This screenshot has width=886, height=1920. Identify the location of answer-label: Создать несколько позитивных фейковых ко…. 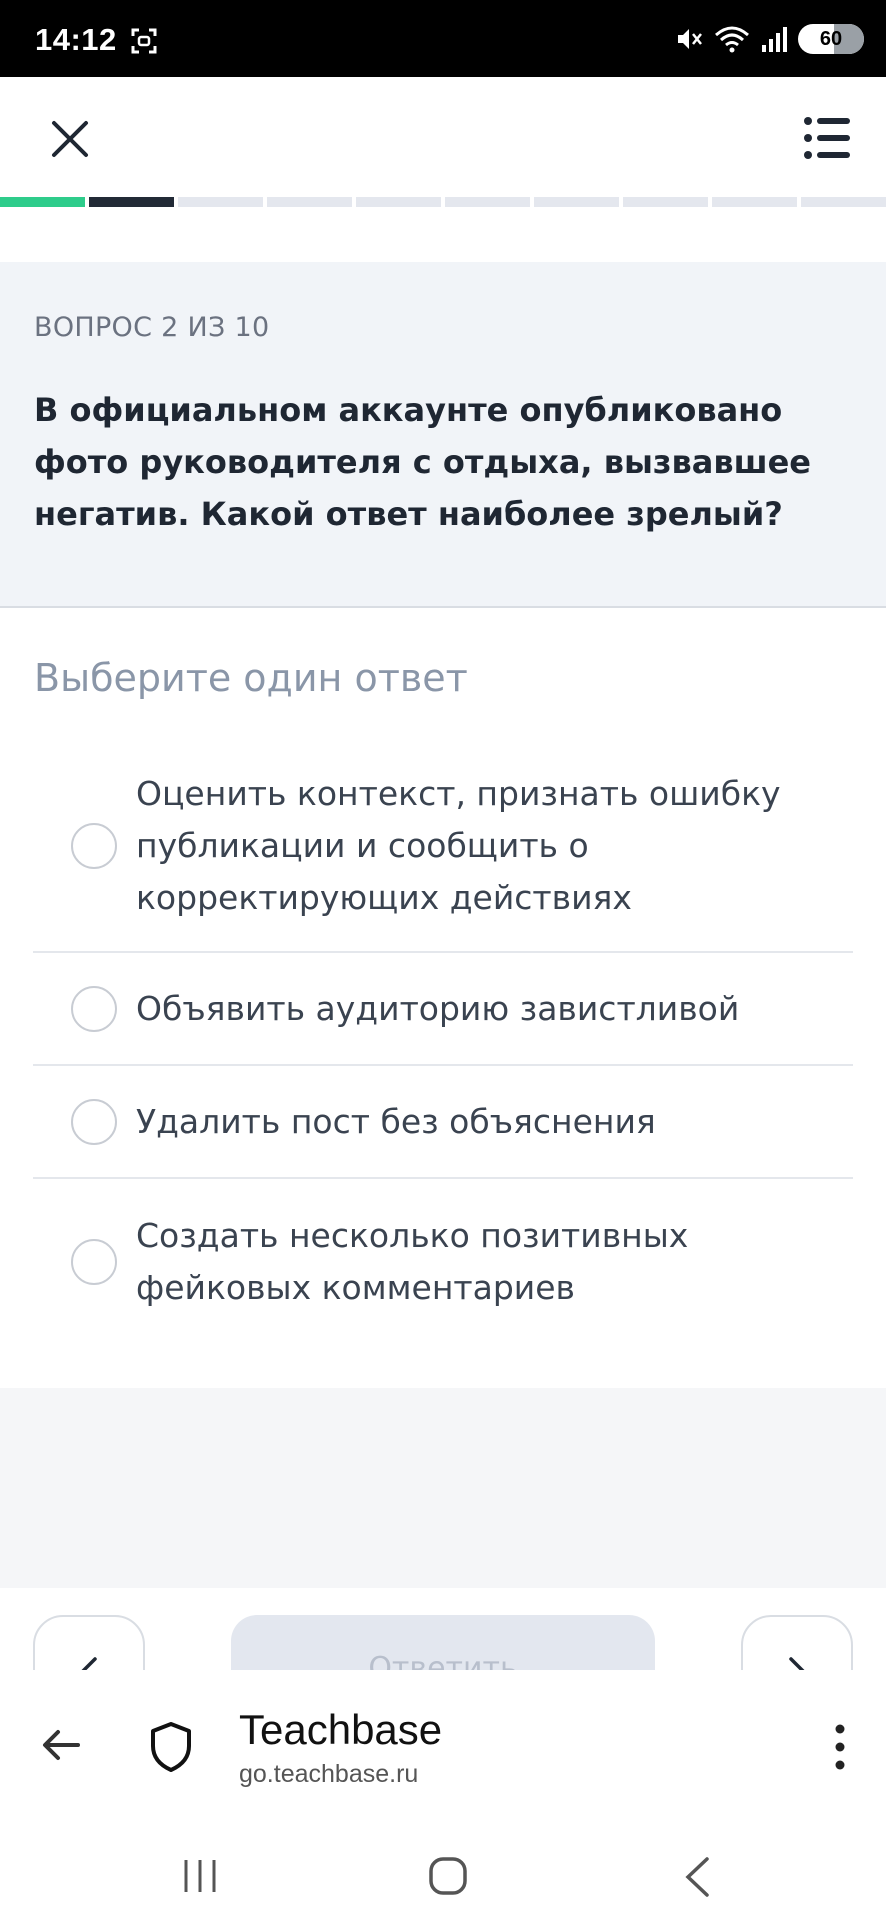
(412, 1261).